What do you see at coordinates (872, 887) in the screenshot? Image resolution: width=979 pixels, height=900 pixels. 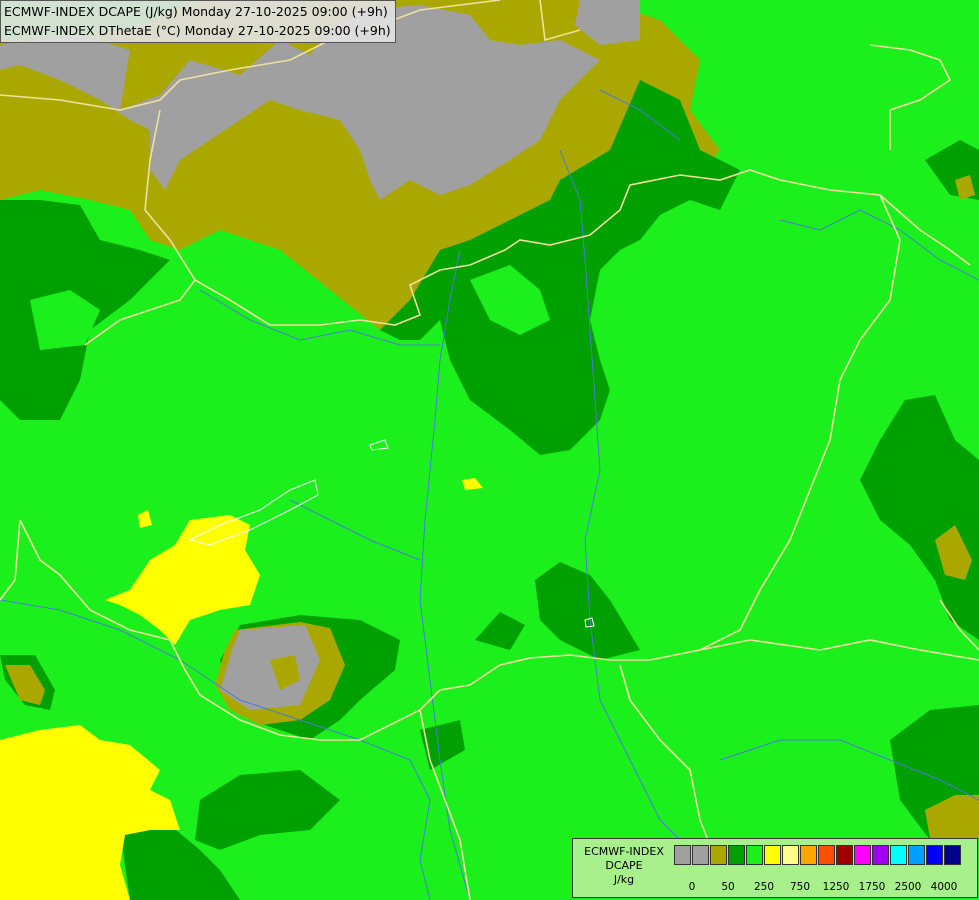 I see `legend-tick-label: 1750` at bounding box center [872, 887].